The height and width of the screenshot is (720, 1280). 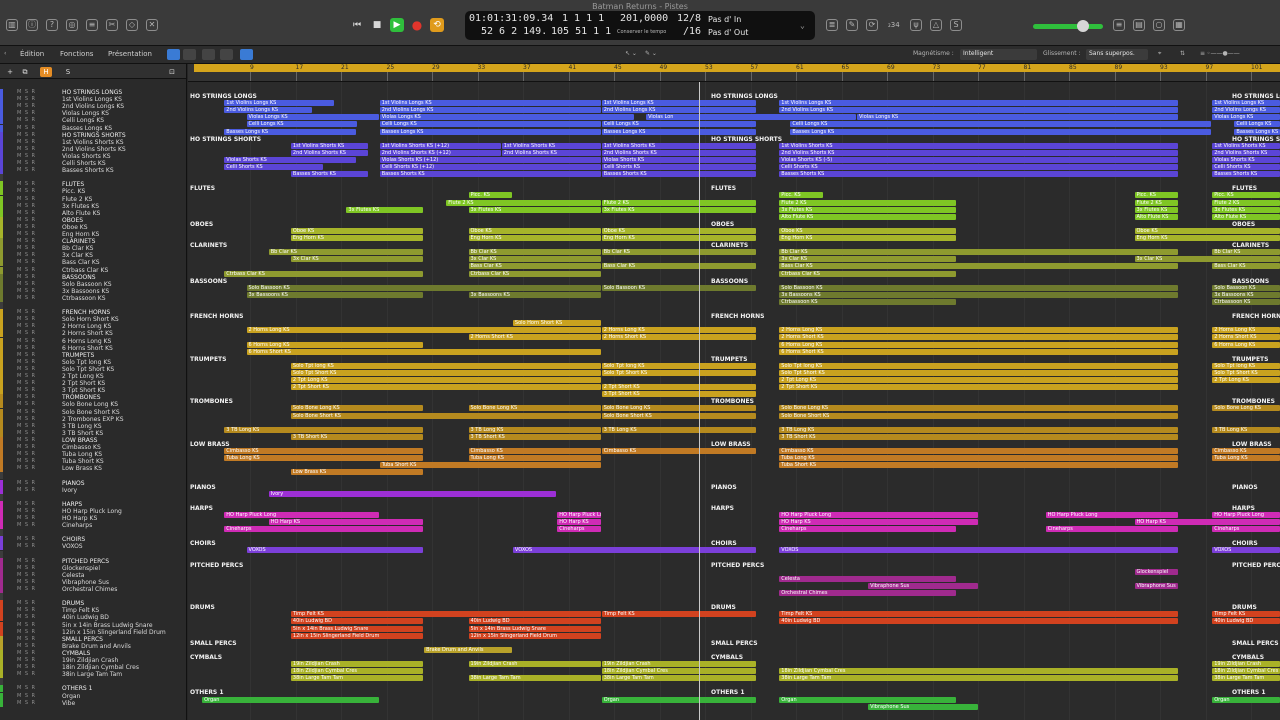 What do you see at coordinates (93, 334) in the screenshot?
I see `track-header: MSR 2 Horns Short KS` at bounding box center [93, 334].